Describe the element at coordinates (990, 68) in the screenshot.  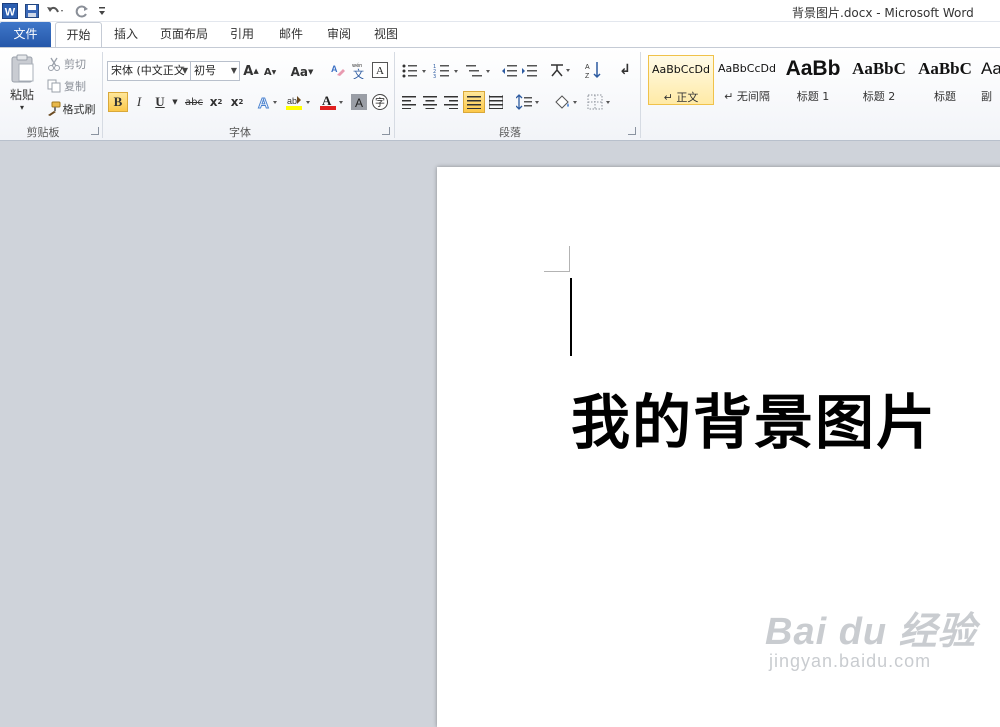
I see `style-sample: Aa` at that location.